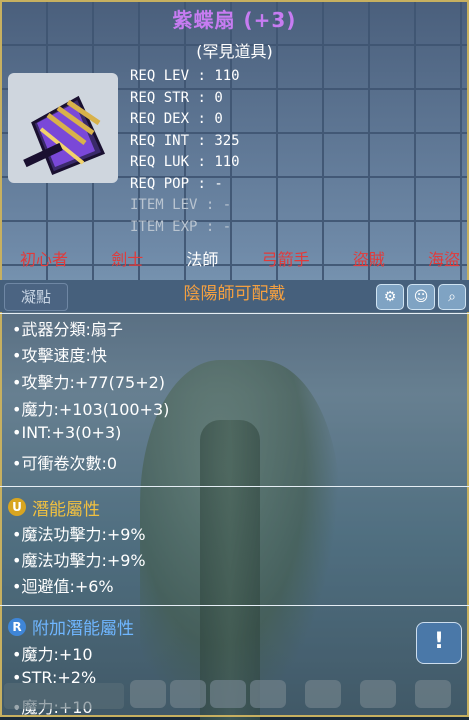 The height and width of the screenshot is (720, 469). Describe the element at coordinates (188, 694) in the screenshot. I see `stats-icon` at that location.